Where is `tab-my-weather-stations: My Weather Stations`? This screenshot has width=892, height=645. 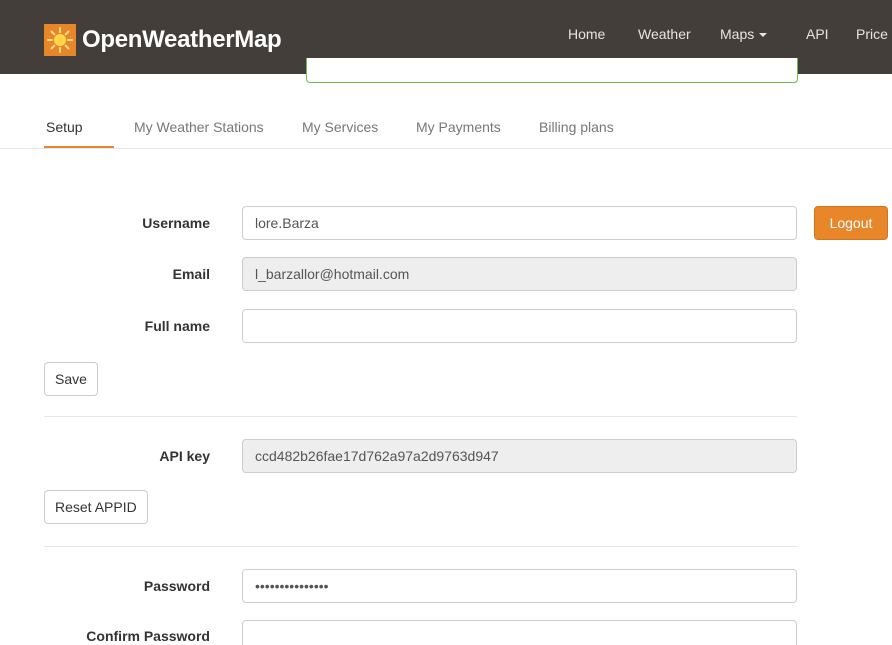 tab-my-weather-stations: My Weather Stations is located at coordinates (199, 127).